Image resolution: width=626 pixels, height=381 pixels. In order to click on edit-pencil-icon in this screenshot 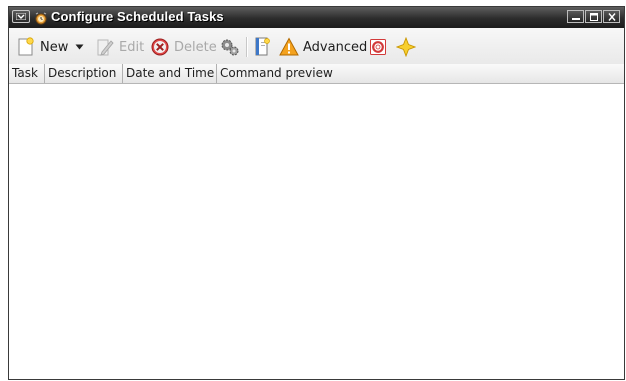, I will do `click(105, 47)`.